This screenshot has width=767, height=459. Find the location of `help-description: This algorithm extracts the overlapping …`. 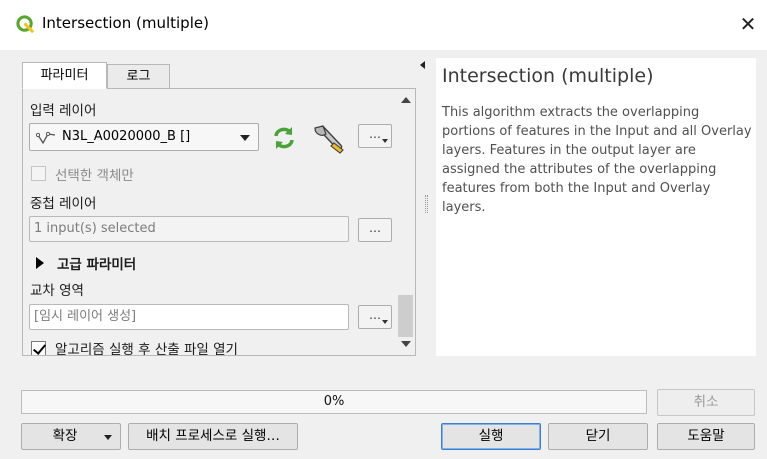

help-description: This algorithm extracts the overlapping … is located at coordinates (597, 160).